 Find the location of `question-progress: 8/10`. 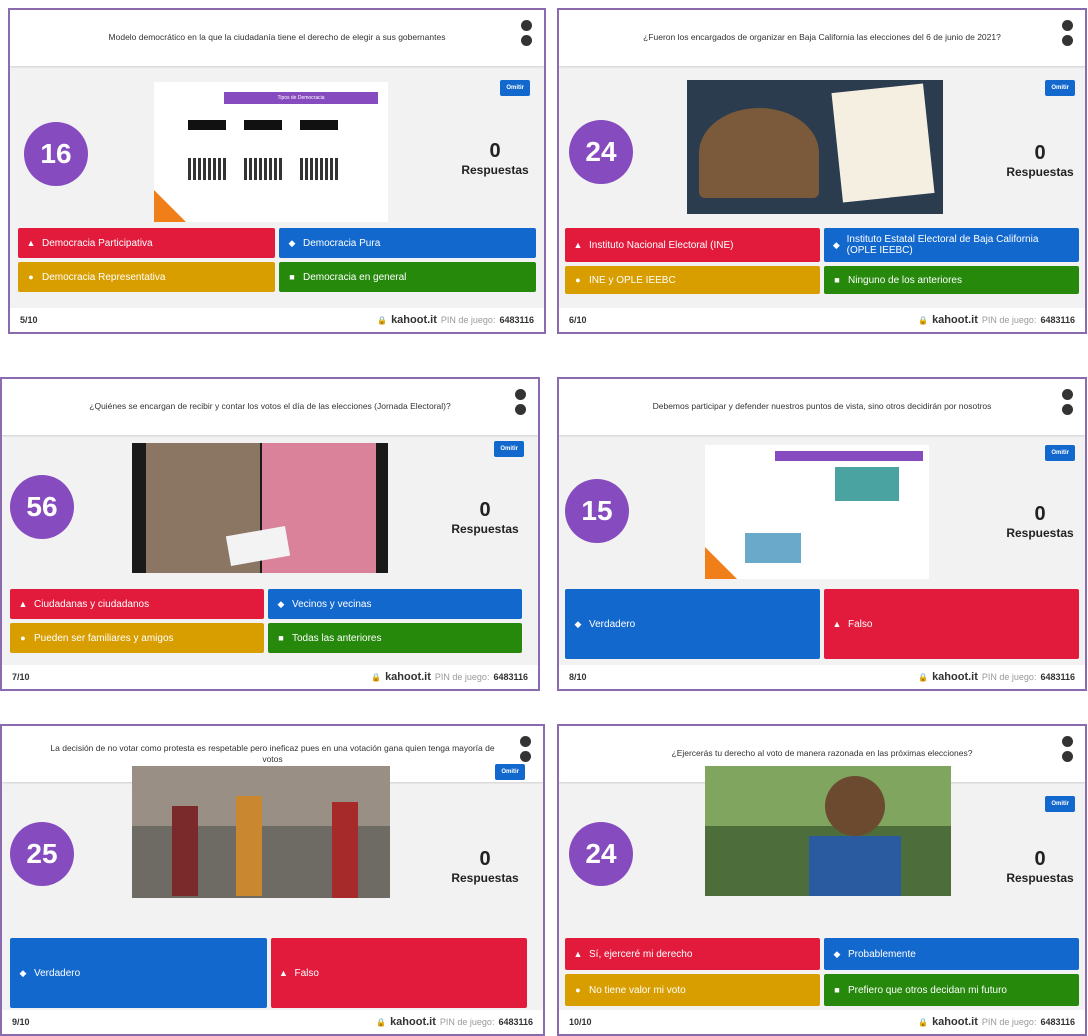

question-progress: 8/10 is located at coordinates (578, 677).